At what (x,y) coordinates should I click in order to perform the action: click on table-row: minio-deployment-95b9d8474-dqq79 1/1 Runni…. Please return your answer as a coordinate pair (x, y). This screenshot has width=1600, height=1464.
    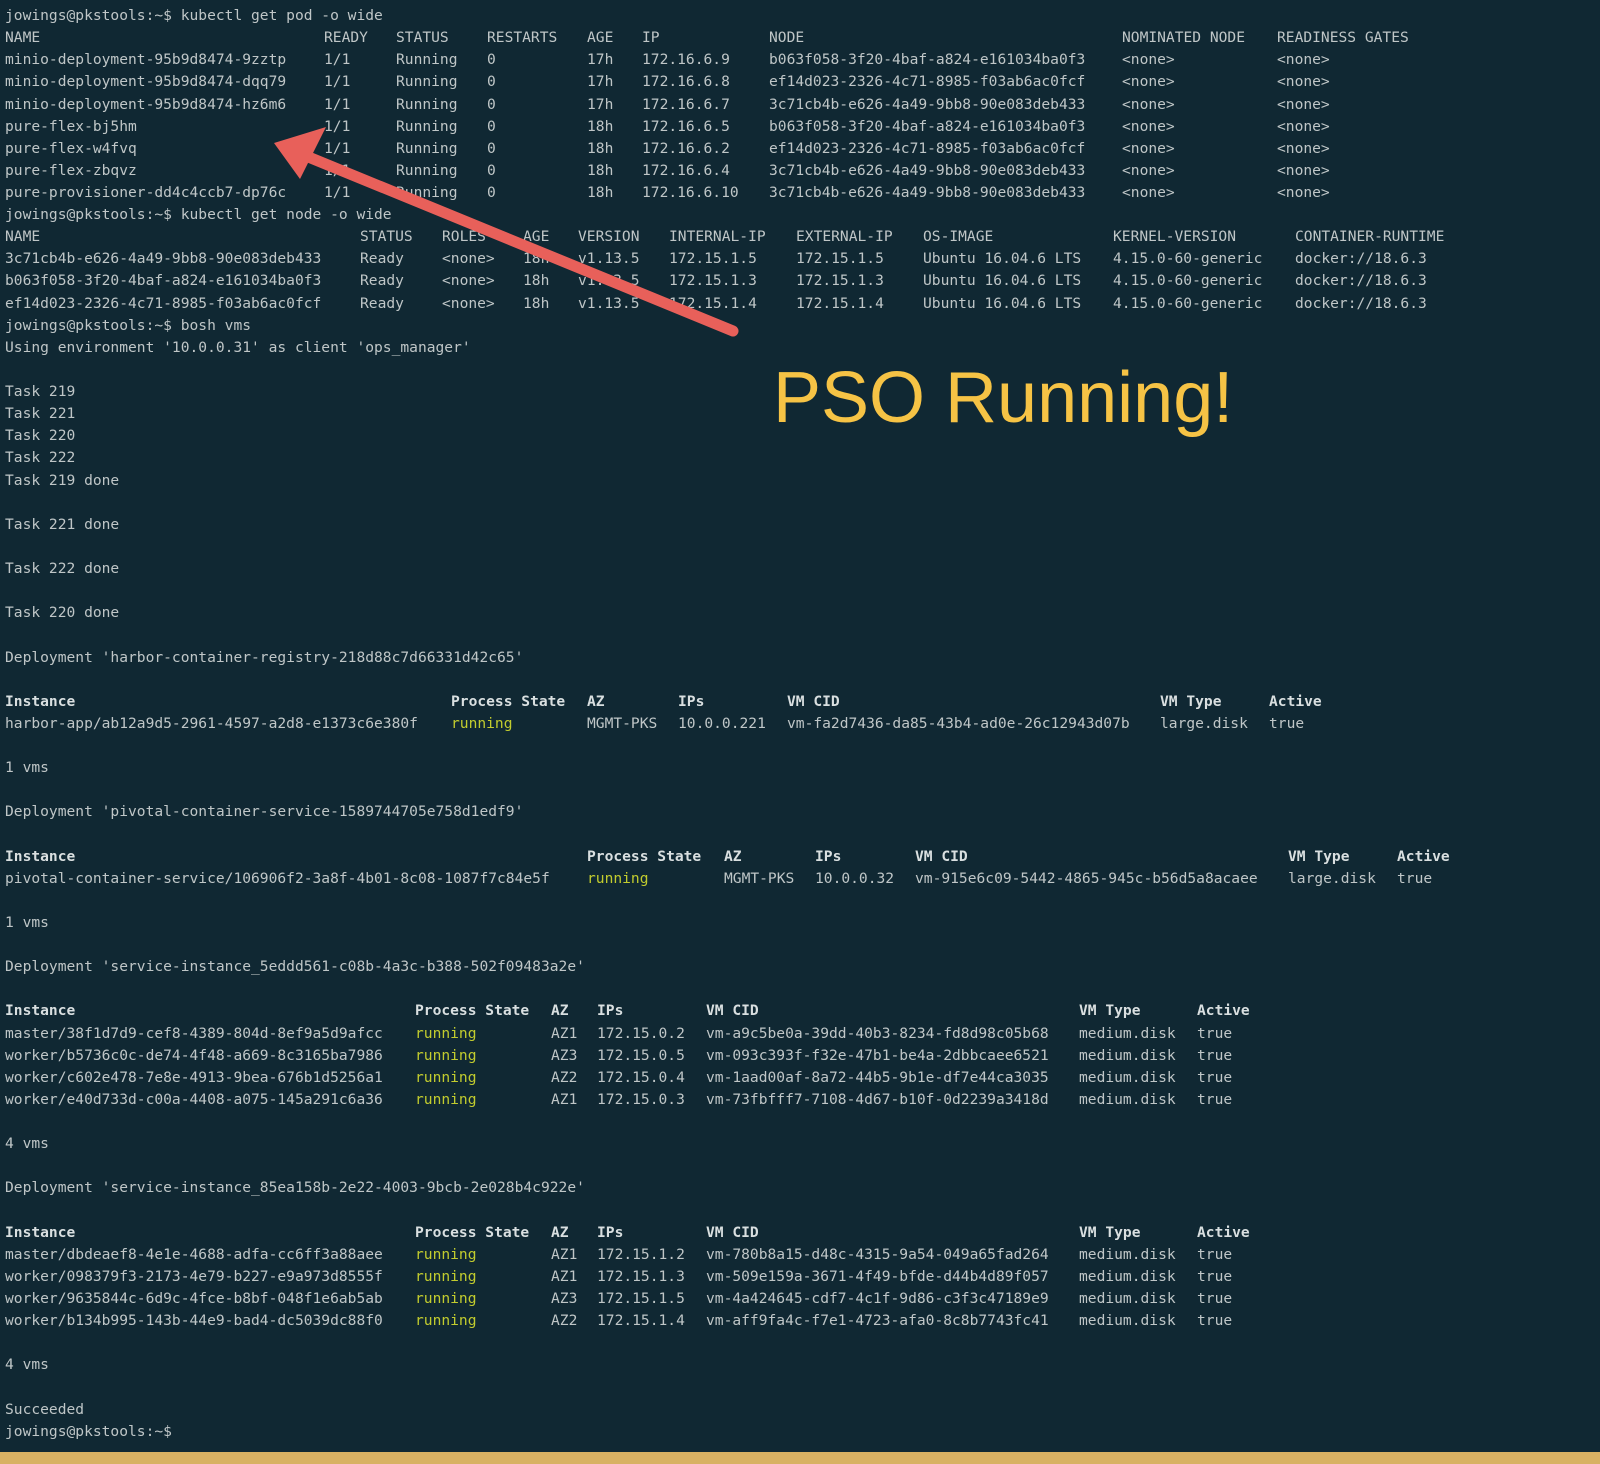
    Looking at the image, I should click on (800, 82).